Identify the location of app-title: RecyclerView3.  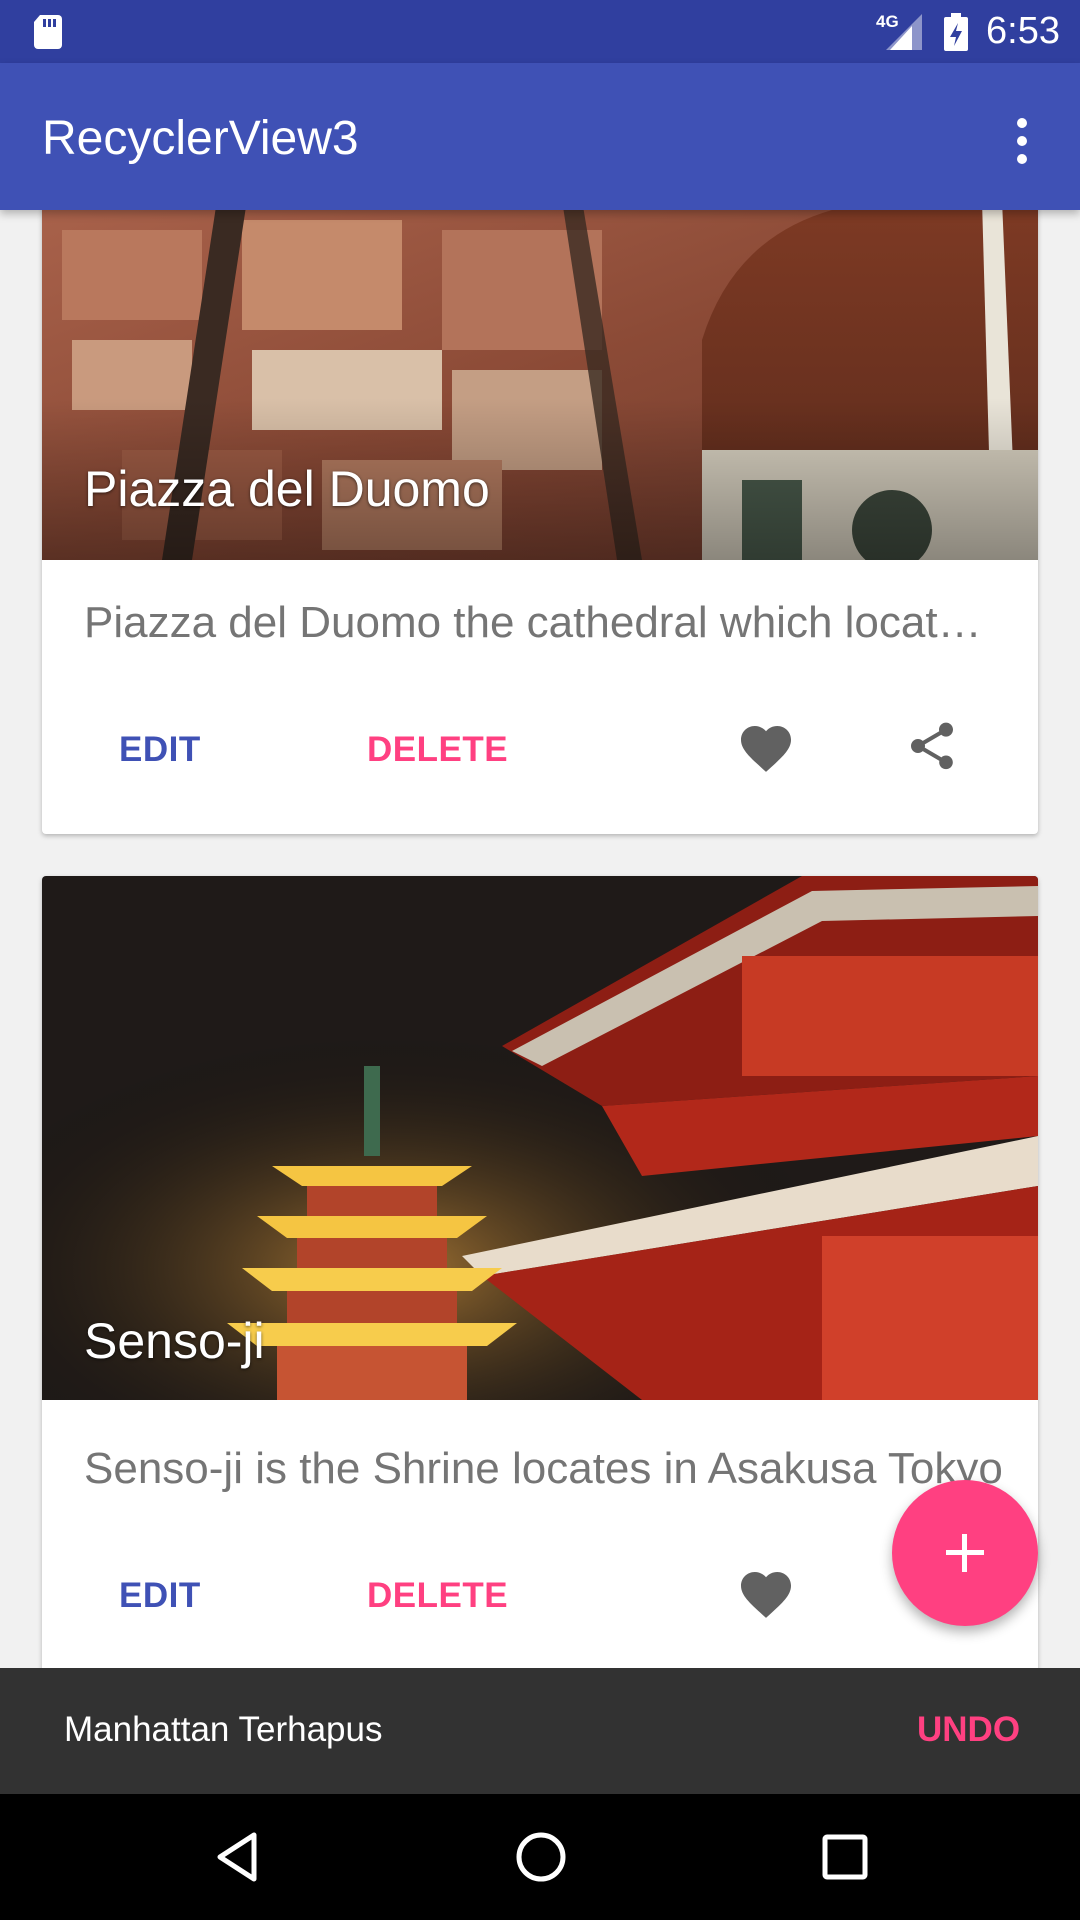
(200, 138).